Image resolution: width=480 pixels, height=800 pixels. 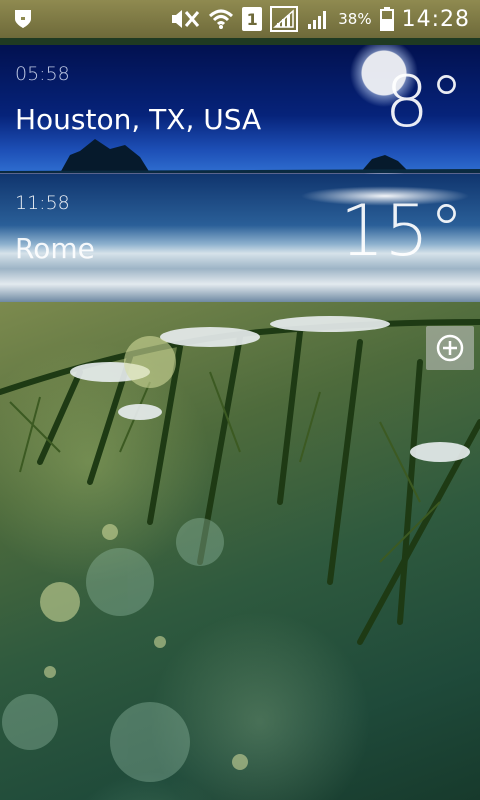 I want to click on city-local-time: 05:58, so click(x=42, y=74).